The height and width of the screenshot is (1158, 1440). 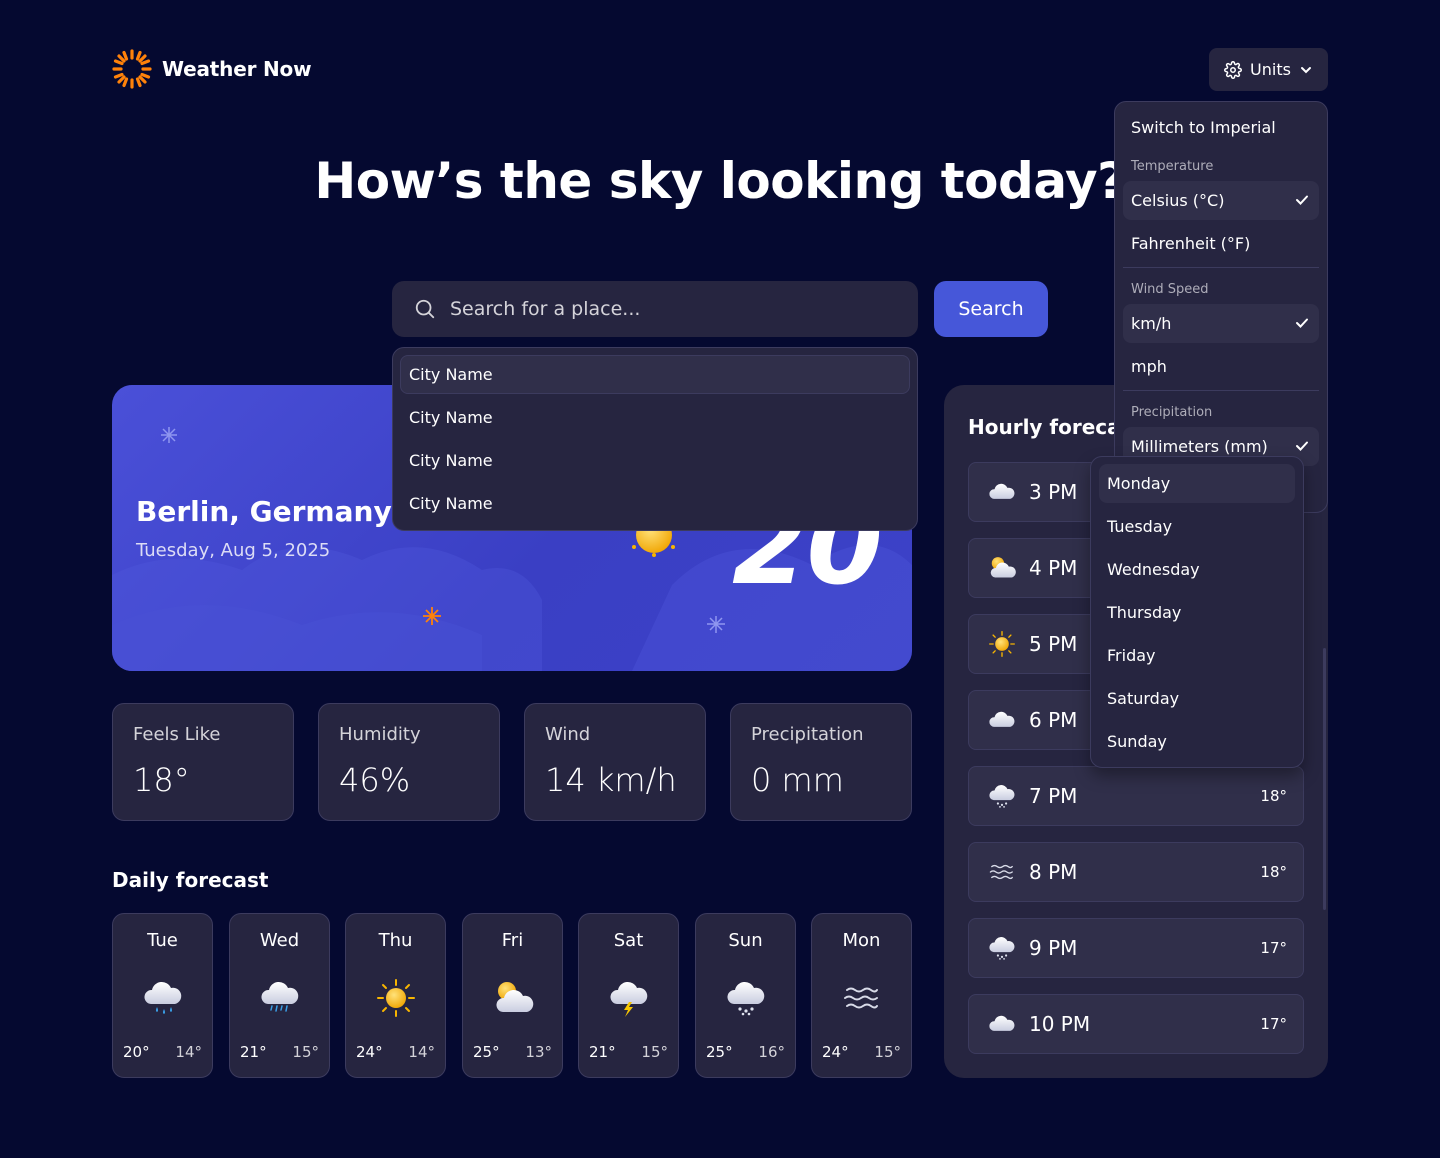 What do you see at coordinates (807, 734) in the screenshot?
I see `stat-label: Precipitation` at bounding box center [807, 734].